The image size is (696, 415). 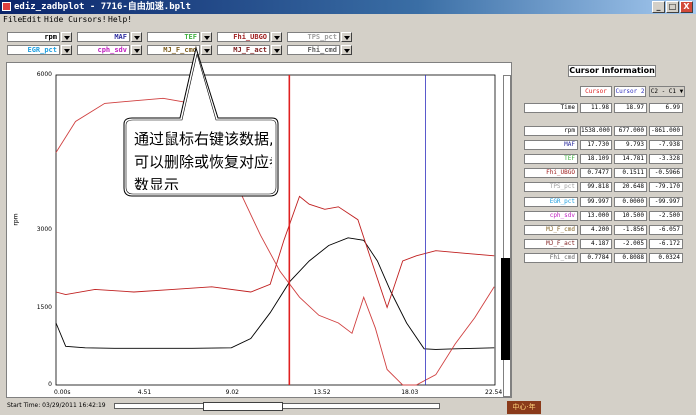 I want to click on callout-line-2: 可以删除或恢复对应参, so click(x=203, y=162).